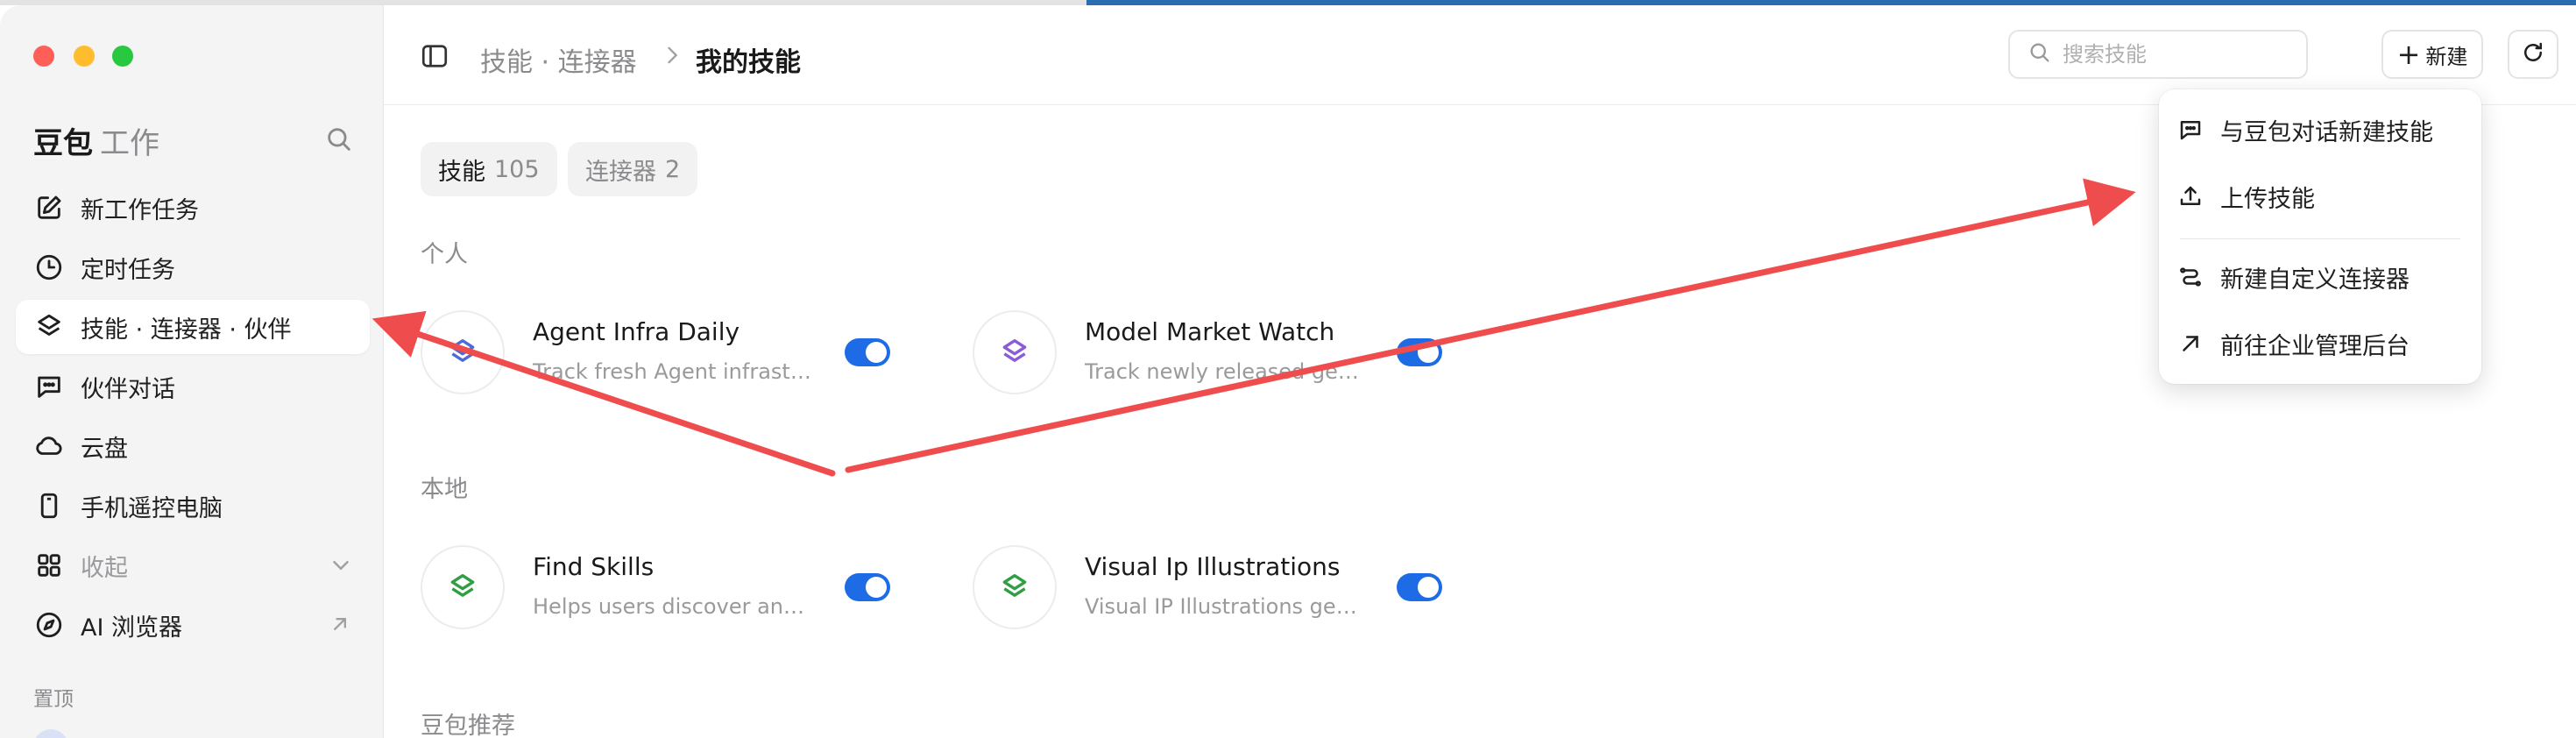 The height and width of the screenshot is (738, 2576). I want to click on sidebar-item-label: 伙伴对话, so click(128, 389).